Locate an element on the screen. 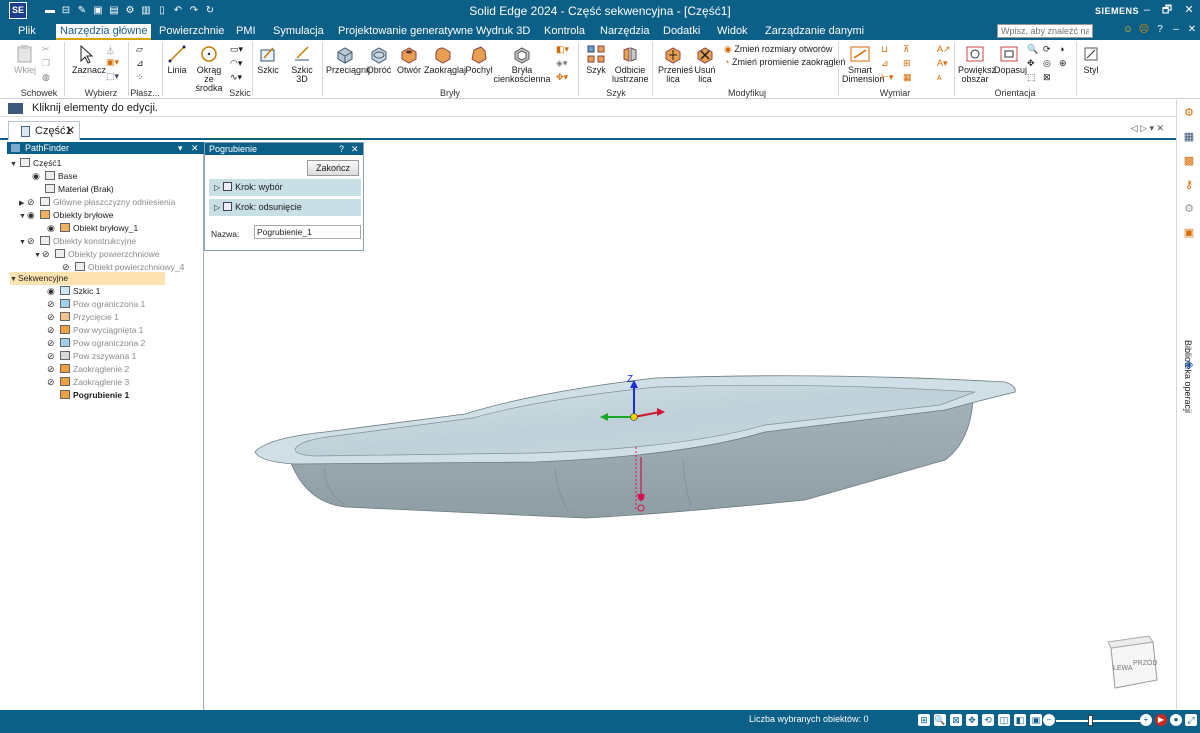 This screenshot has height=733, width=1200. key-icon: ⚷ is located at coordinates (1189, 185).